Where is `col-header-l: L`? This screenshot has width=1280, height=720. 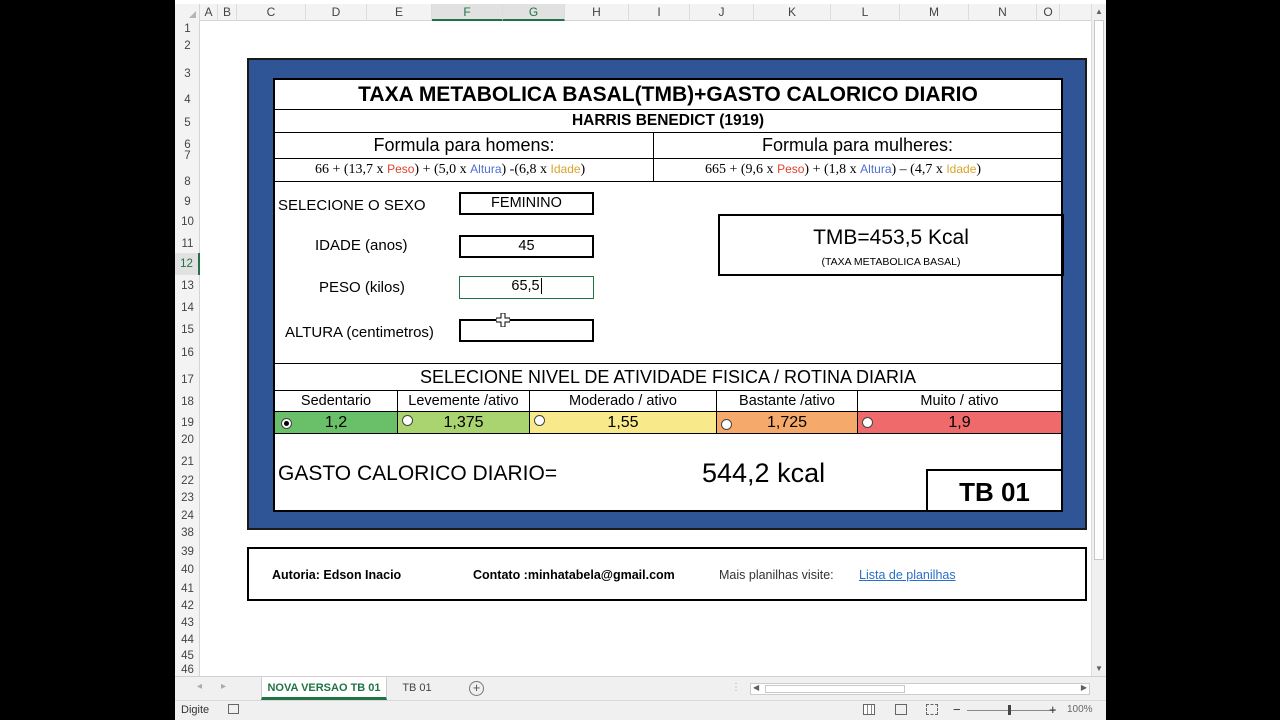
col-header-l: L is located at coordinates (865, 12).